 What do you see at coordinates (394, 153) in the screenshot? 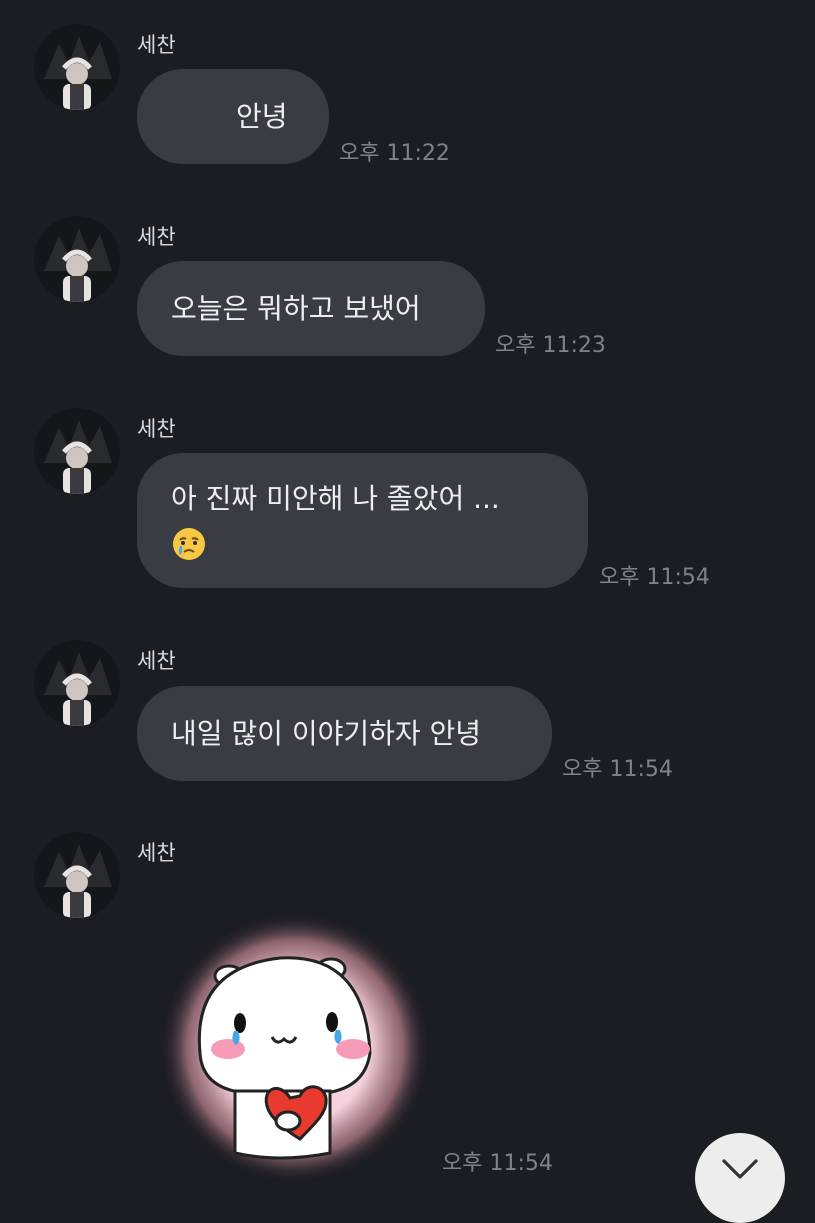
I see `message-time: 오후 11:22` at bounding box center [394, 153].